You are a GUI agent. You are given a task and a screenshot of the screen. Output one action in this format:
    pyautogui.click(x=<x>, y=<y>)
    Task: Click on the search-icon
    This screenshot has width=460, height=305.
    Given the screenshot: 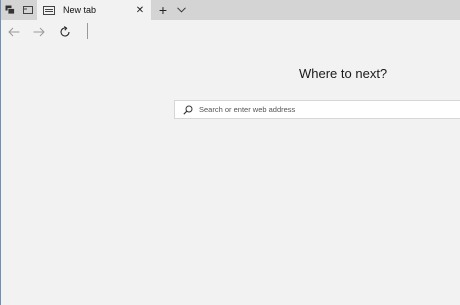 What is the action you would take?
    pyautogui.click(x=188, y=110)
    